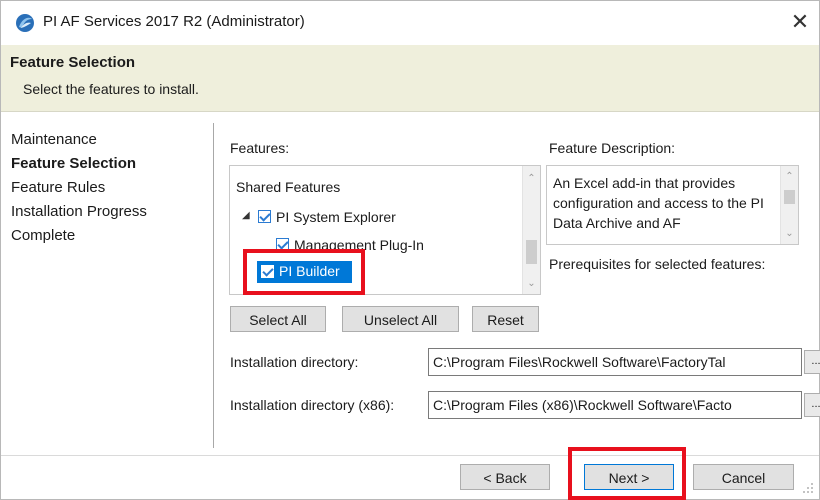  I want to click on pi-builder-highlight, so click(304, 272).